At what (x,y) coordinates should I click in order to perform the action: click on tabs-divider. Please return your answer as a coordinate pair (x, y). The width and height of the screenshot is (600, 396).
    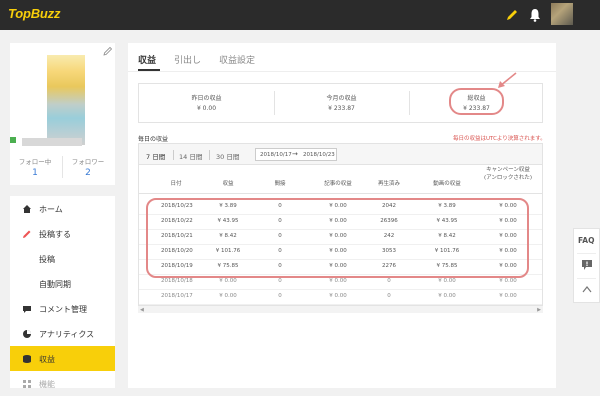
    Looking at the image, I should click on (342, 71).